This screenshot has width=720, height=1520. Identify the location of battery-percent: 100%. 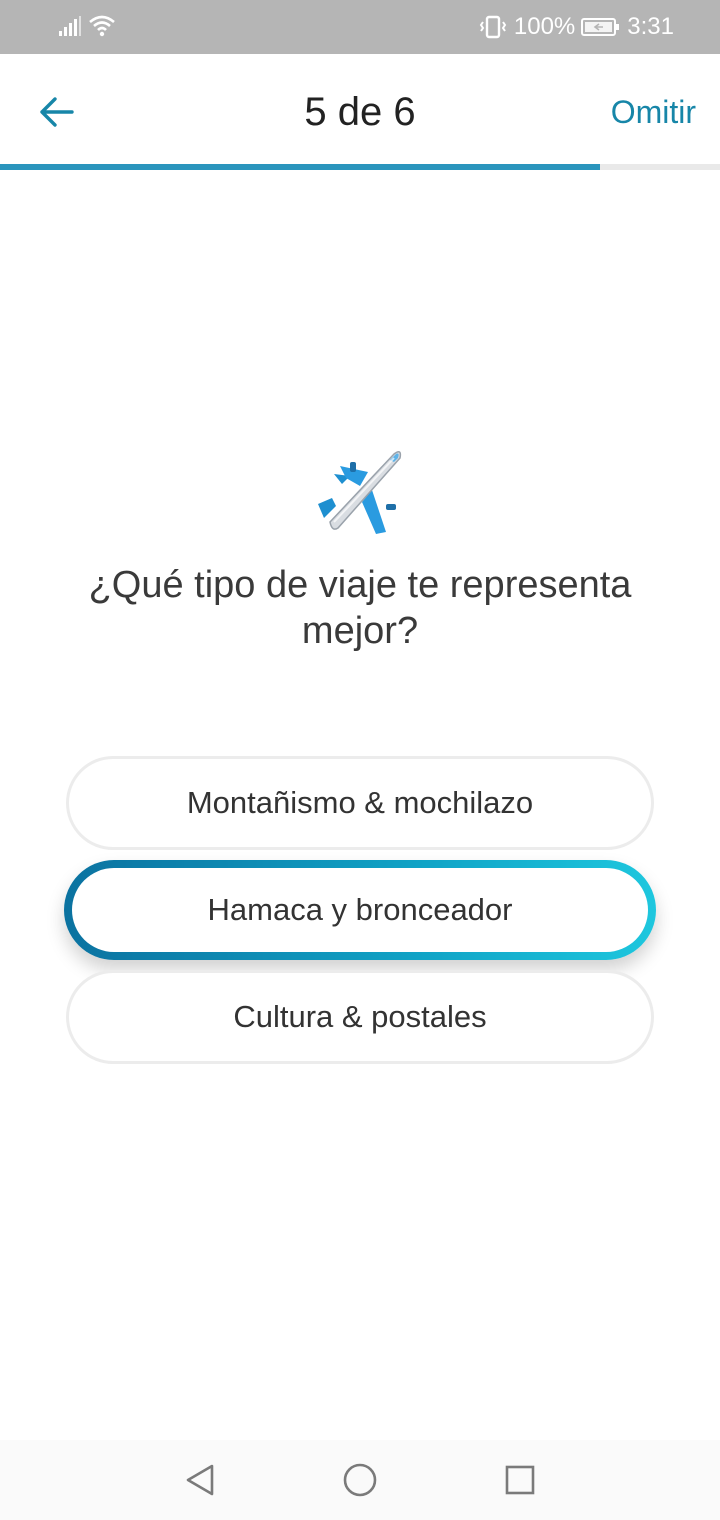
(544, 26).